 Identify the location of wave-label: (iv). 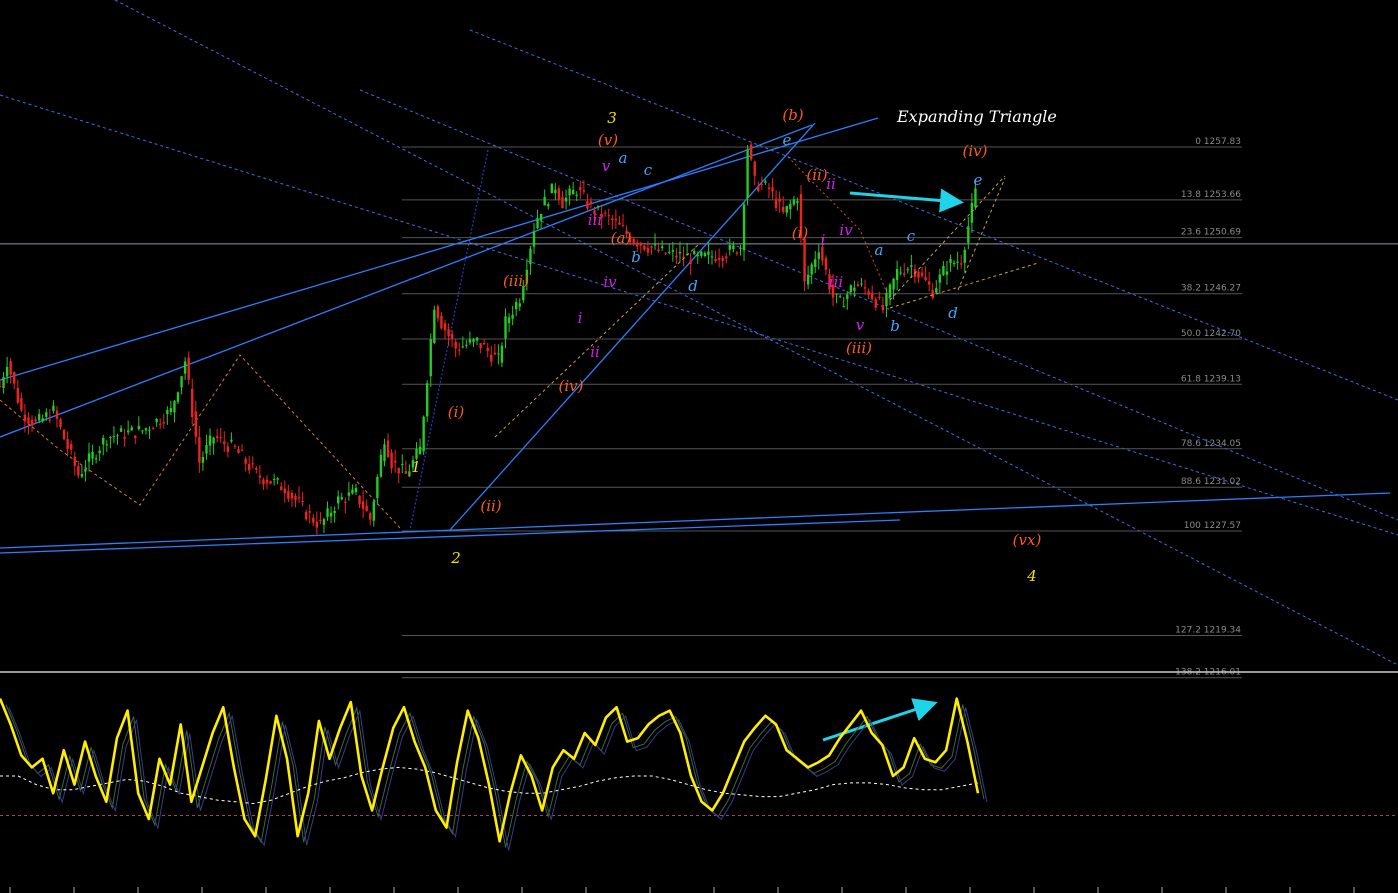
(975, 151).